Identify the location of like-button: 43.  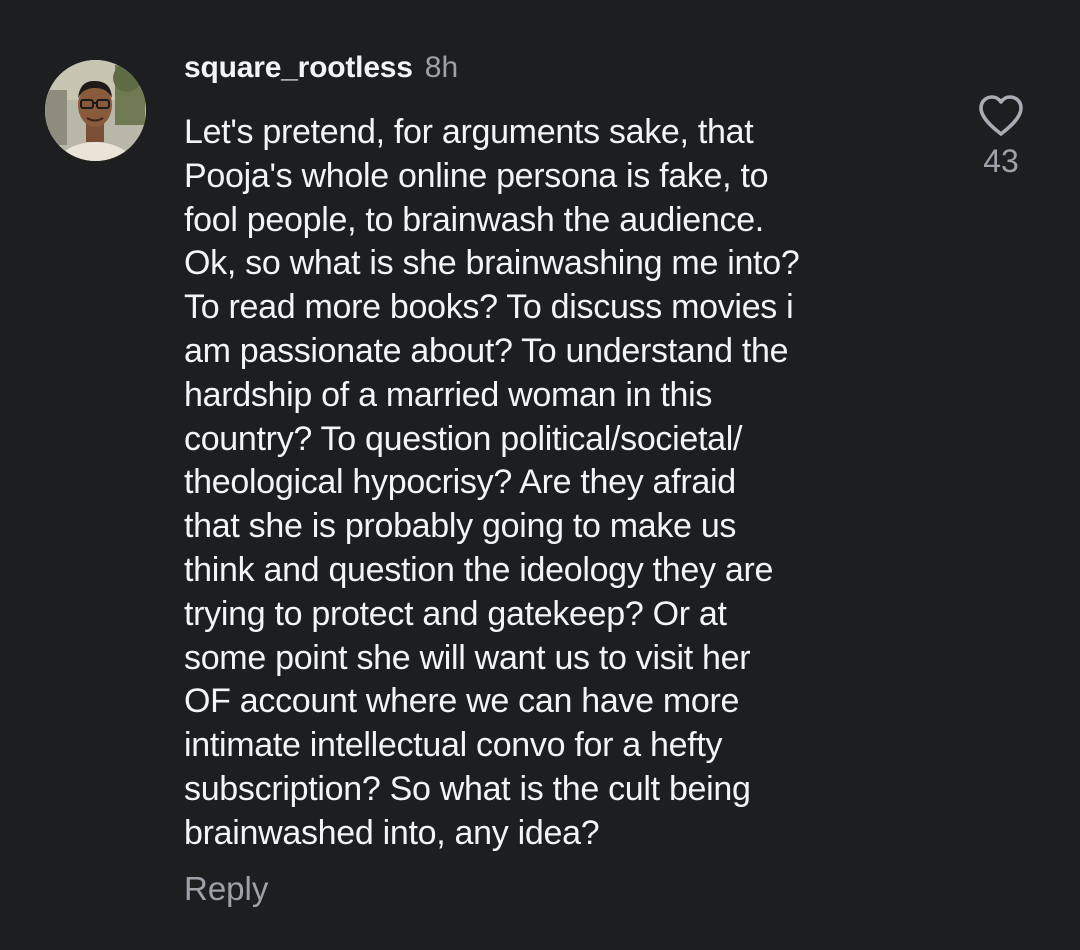
(1001, 137).